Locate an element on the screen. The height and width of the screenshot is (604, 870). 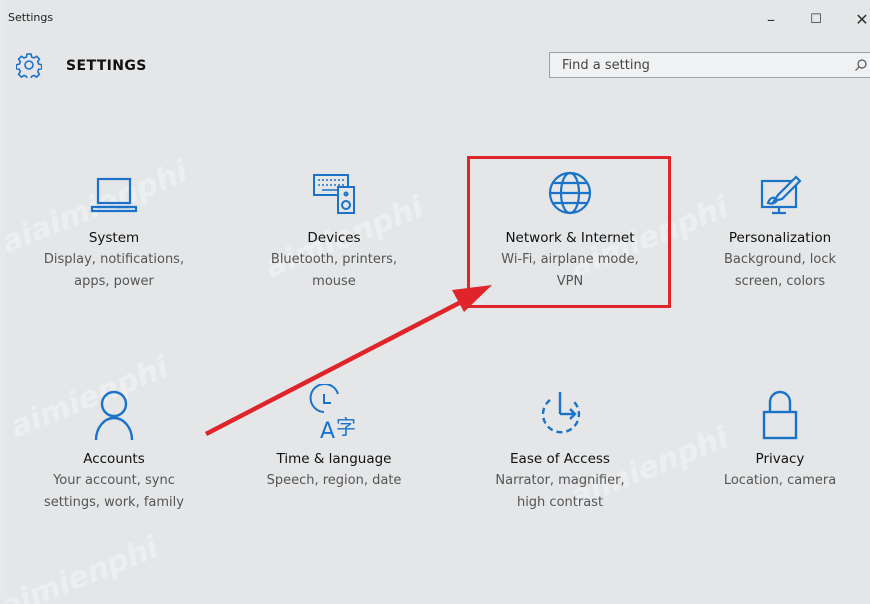
search-box is located at coordinates (709, 65).